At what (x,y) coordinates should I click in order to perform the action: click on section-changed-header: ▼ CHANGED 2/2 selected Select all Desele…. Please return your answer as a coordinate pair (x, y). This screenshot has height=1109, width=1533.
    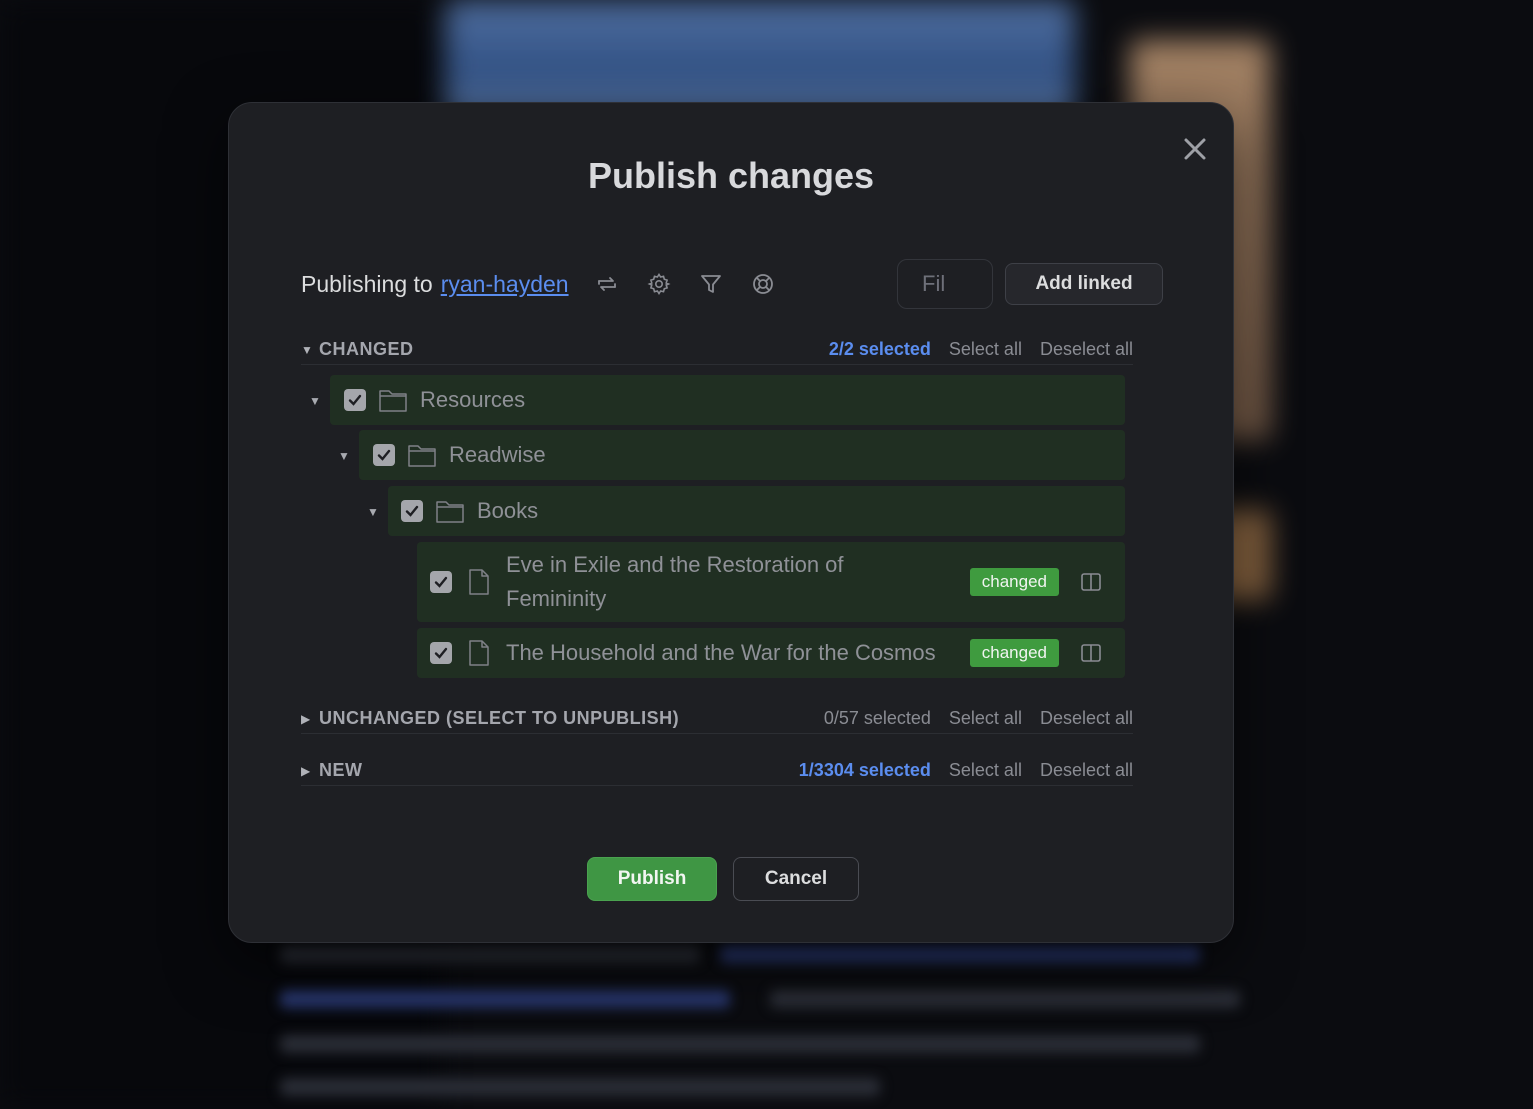
    Looking at the image, I should click on (717, 350).